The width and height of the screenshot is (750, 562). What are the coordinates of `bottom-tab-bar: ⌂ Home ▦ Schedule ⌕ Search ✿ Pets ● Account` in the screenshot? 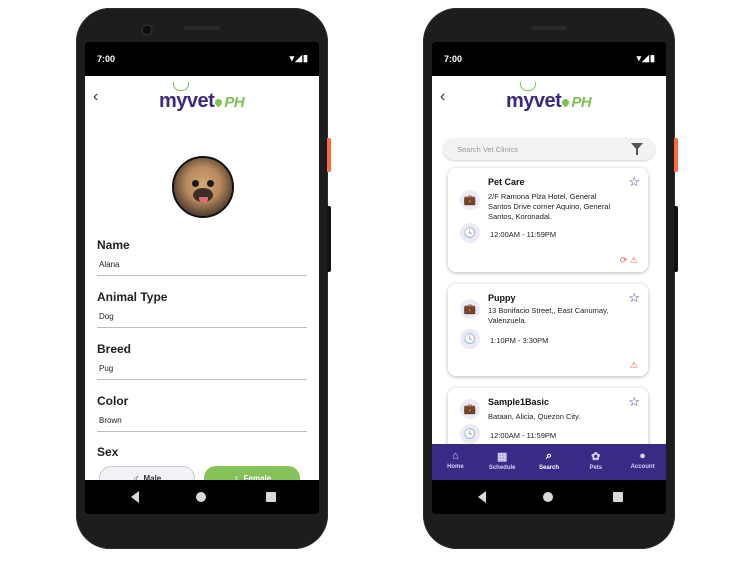 It's located at (549, 462).